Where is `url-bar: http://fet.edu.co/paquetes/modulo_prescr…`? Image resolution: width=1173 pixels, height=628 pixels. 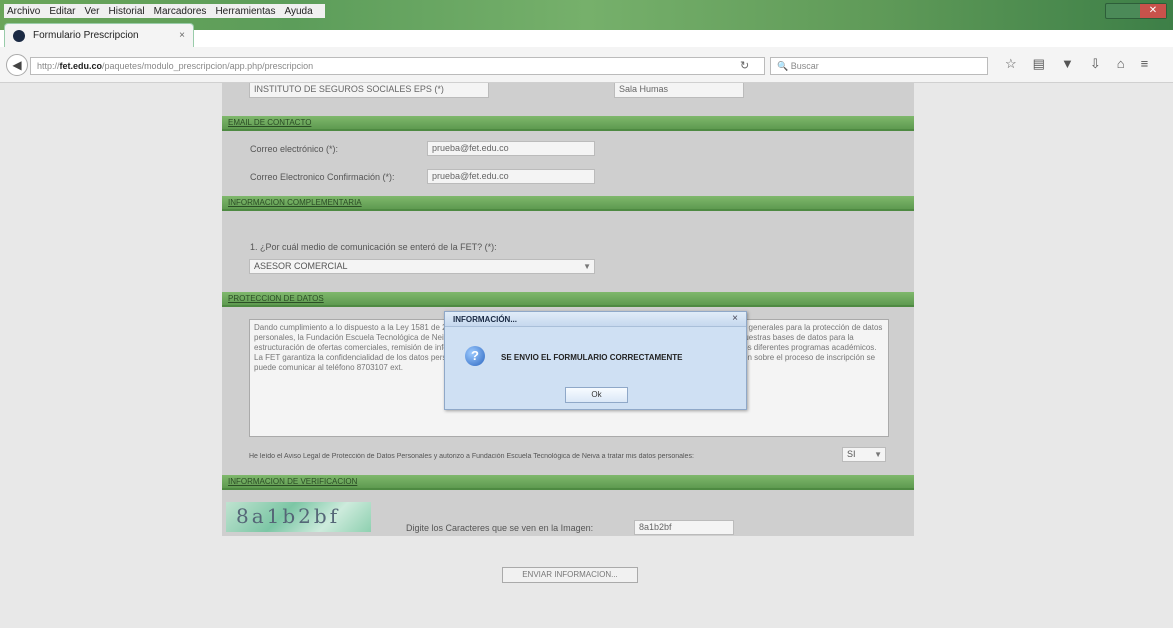
url-bar: http://fet.edu.co/paquetes/modulo_prescr… is located at coordinates (397, 66).